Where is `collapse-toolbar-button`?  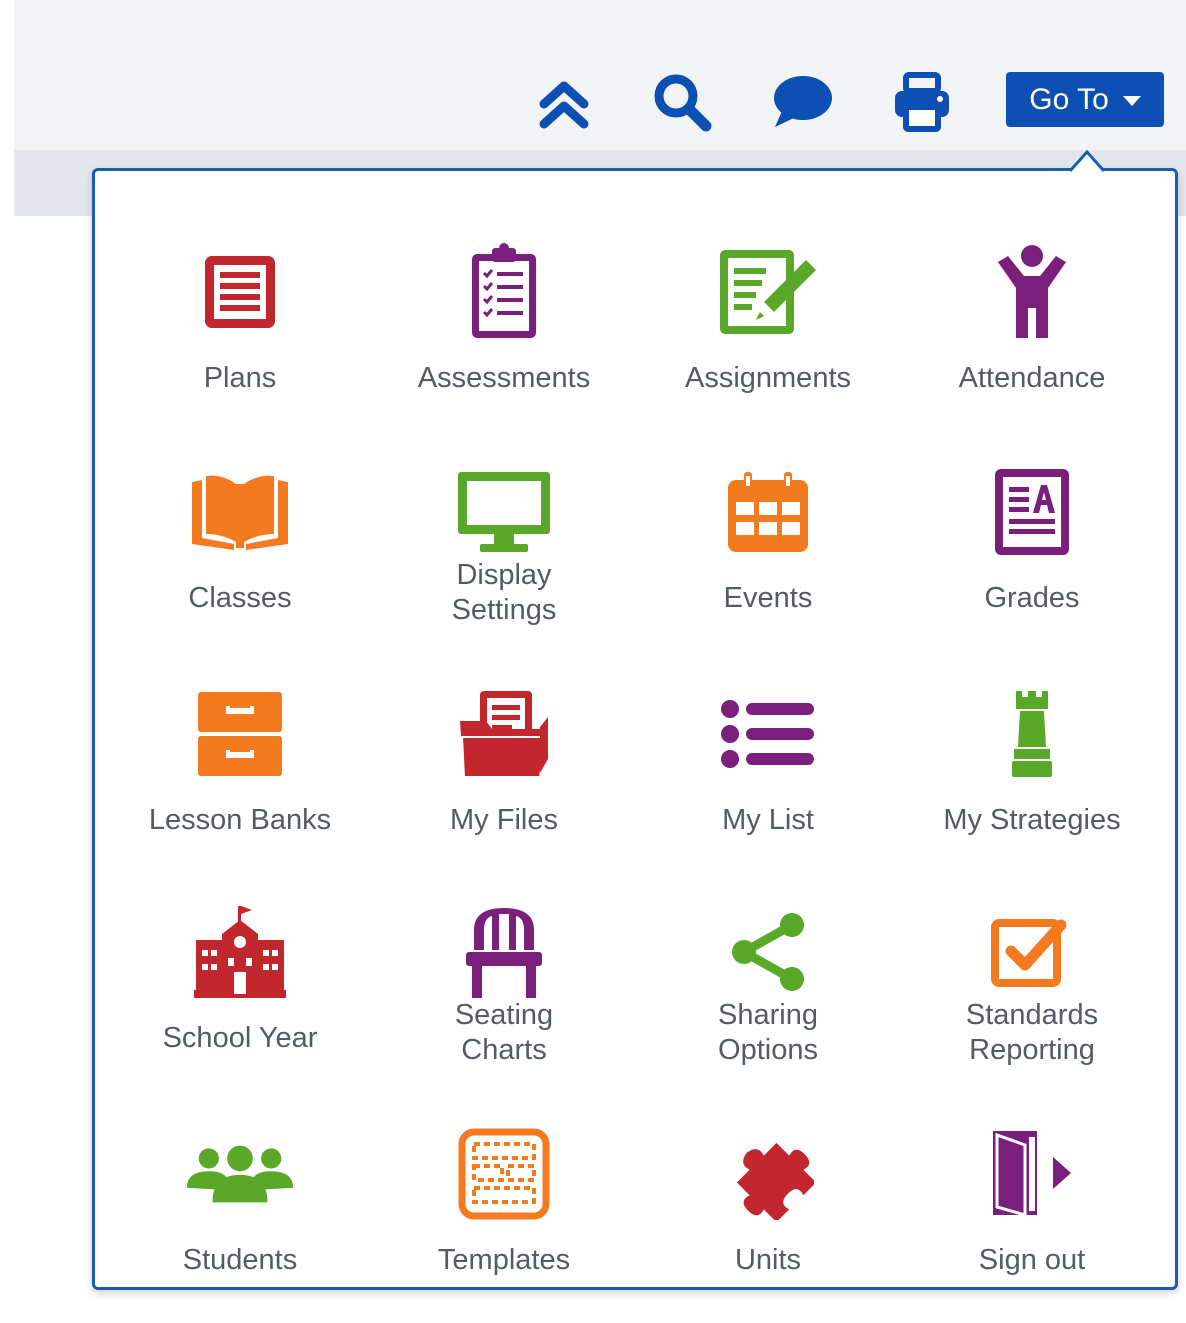
collapse-toolbar-button is located at coordinates (564, 102).